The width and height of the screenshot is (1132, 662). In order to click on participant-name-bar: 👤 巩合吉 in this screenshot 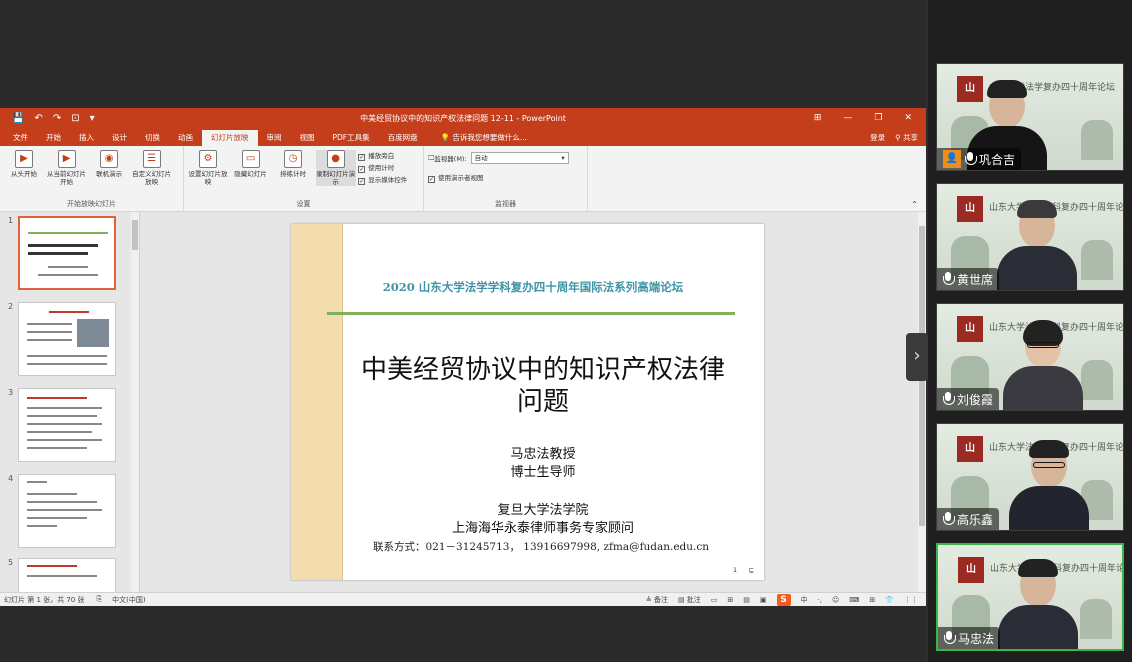, I will do `click(979, 159)`.